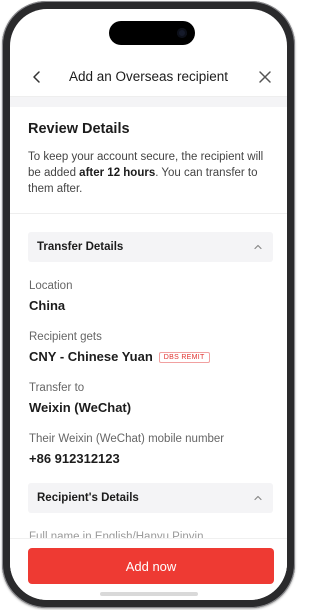 The width and height of the screenshot is (320, 610). I want to click on close-icon, so click(265, 77).